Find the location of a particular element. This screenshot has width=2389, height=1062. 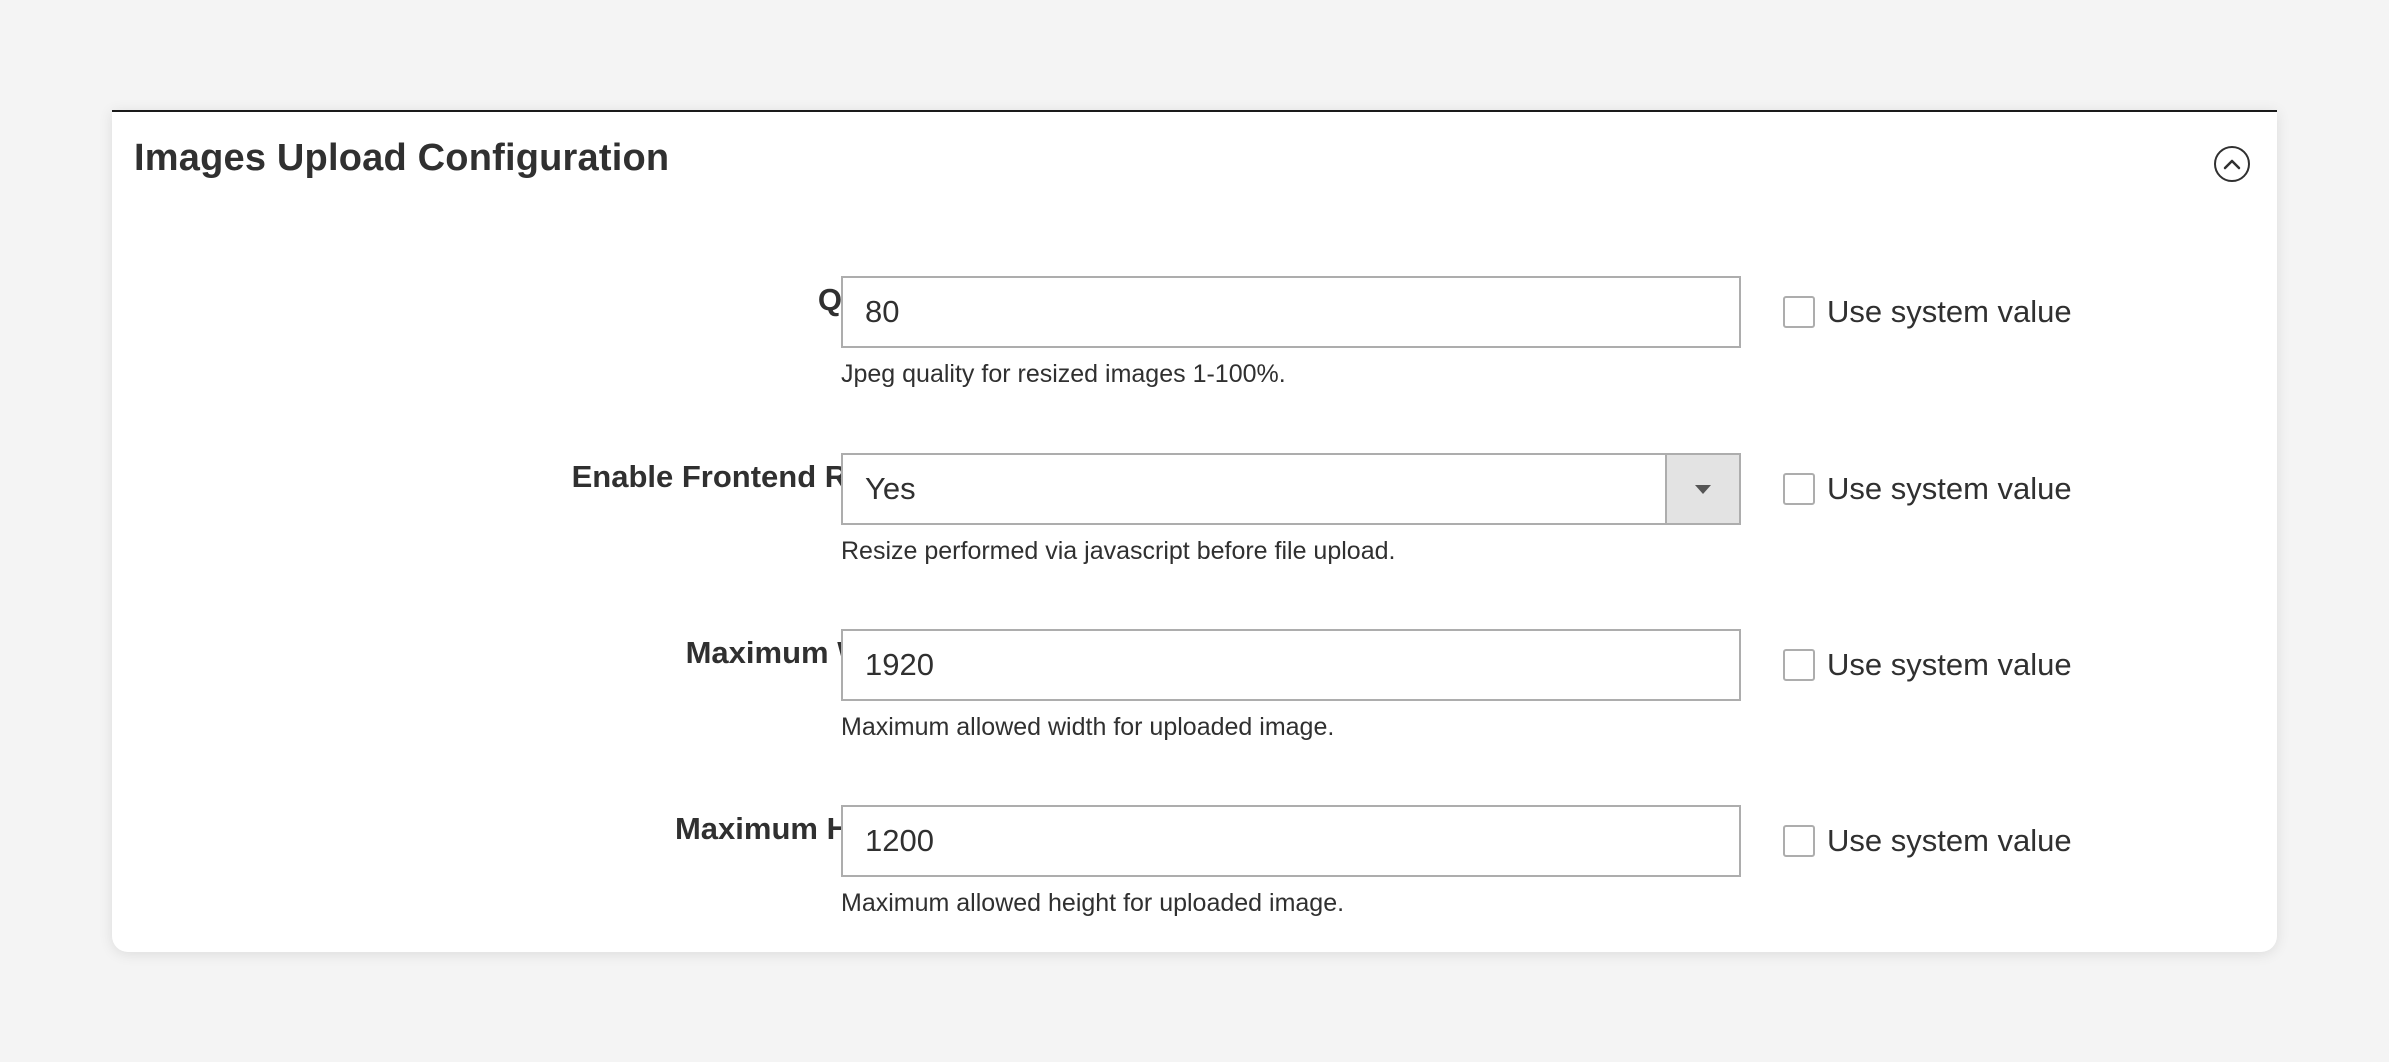

caret-down-icon is located at coordinates (1703, 489).